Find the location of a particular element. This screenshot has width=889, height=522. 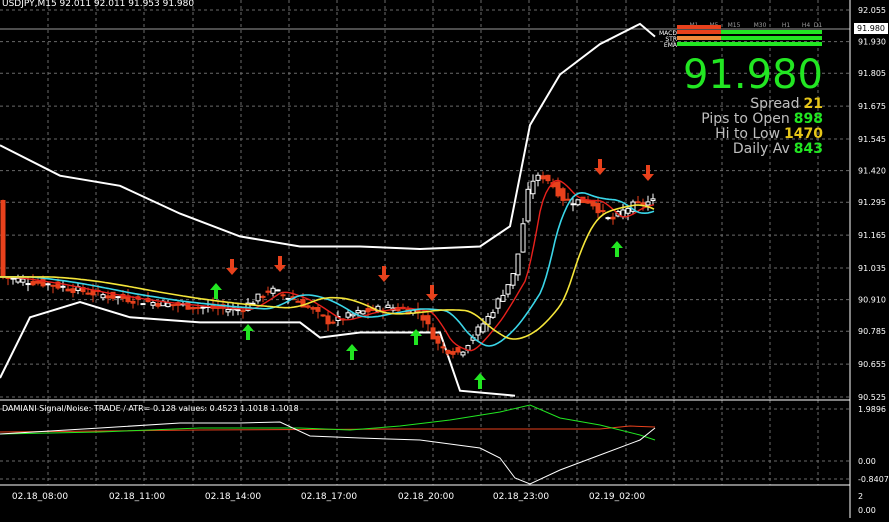

time-axis-label: 02.18_17:00 is located at coordinates (329, 497).